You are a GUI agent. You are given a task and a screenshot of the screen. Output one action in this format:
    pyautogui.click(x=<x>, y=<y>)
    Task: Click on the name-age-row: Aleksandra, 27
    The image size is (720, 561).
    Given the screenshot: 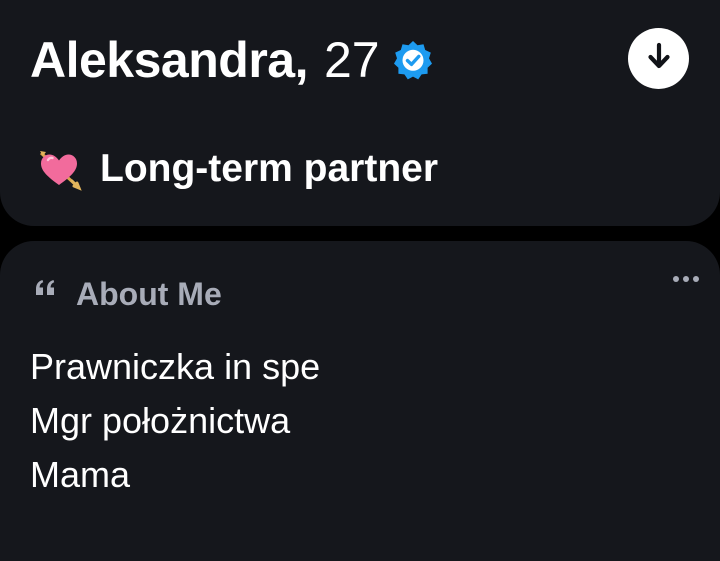 What is the action you would take?
    pyautogui.click(x=232, y=60)
    